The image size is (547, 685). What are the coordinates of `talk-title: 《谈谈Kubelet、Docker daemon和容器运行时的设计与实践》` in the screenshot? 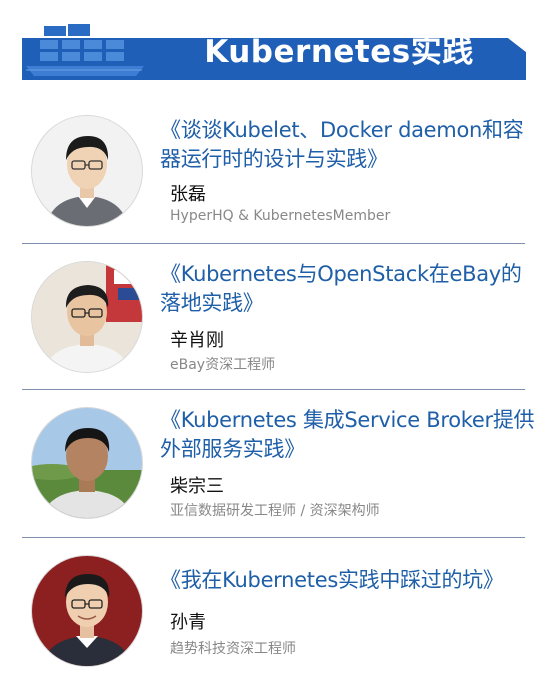 It's located at (342, 144).